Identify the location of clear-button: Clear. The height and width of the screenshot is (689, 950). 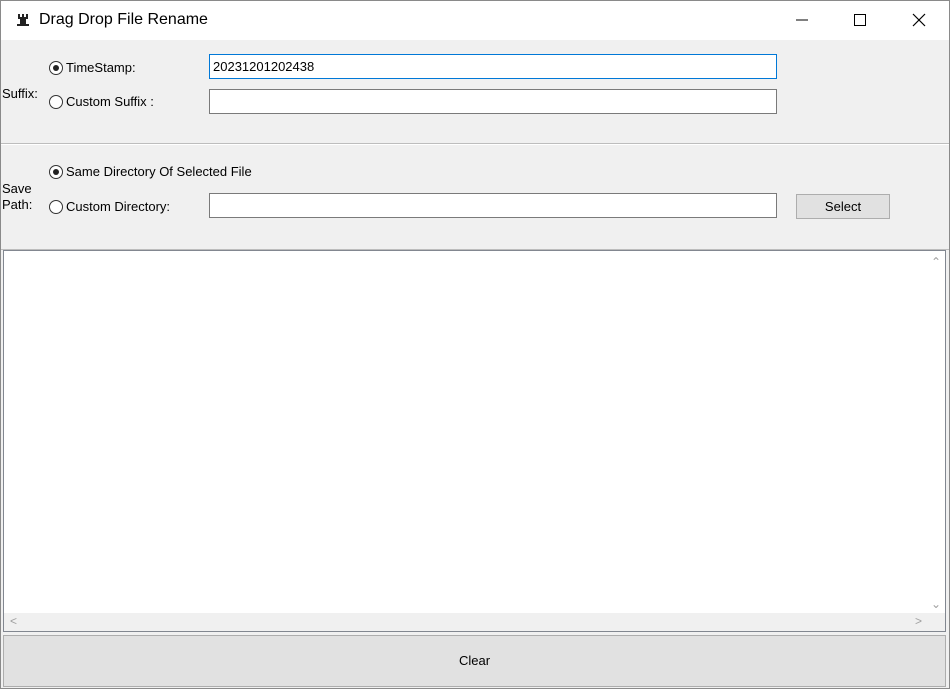
(474, 661).